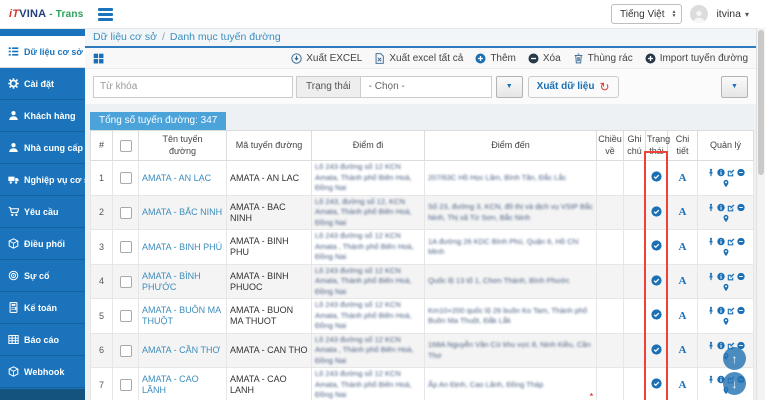 The image size is (765, 400). What do you see at coordinates (125, 37) in the screenshot?
I see `breadcrumb-parent: Dữ liệu cơ sở` at bounding box center [125, 37].